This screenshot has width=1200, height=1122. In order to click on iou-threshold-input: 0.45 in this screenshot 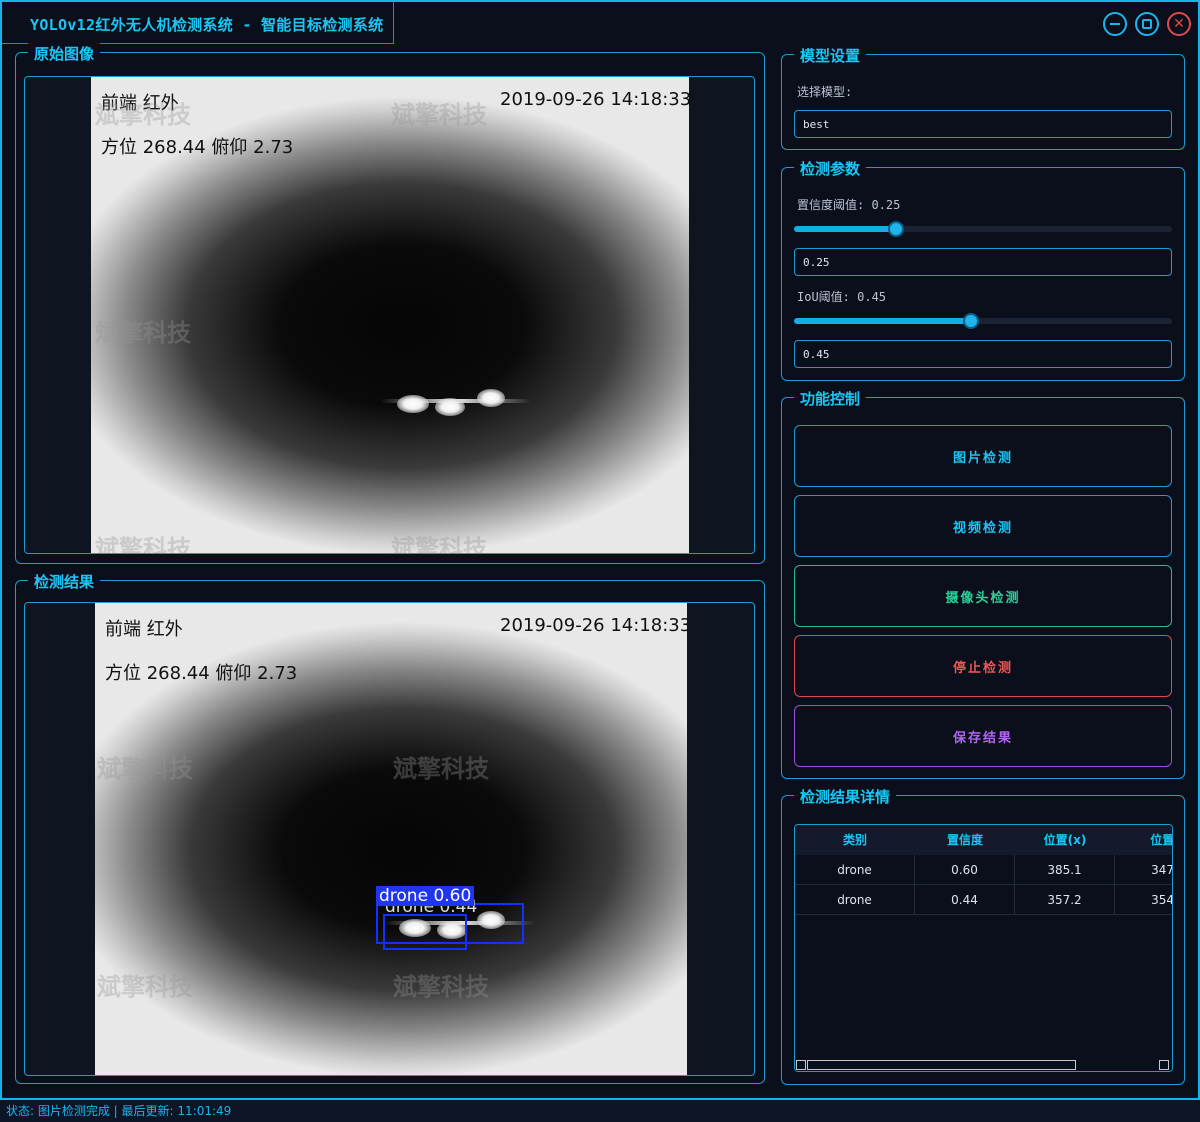, I will do `click(983, 354)`.